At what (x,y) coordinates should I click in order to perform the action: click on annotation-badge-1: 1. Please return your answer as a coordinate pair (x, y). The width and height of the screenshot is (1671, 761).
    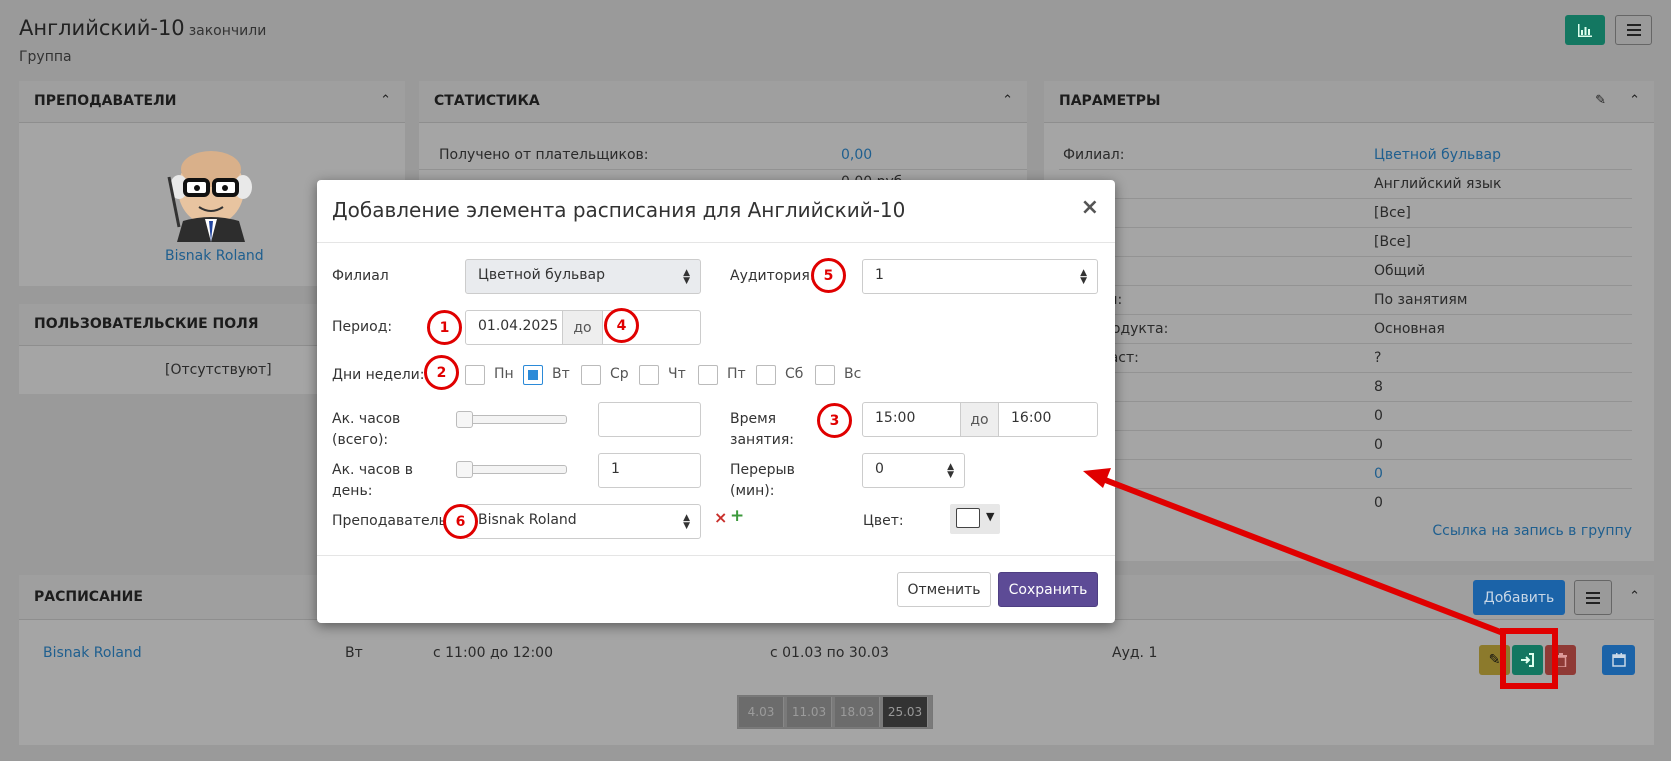
    Looking at the image, I should click on (444, 327).